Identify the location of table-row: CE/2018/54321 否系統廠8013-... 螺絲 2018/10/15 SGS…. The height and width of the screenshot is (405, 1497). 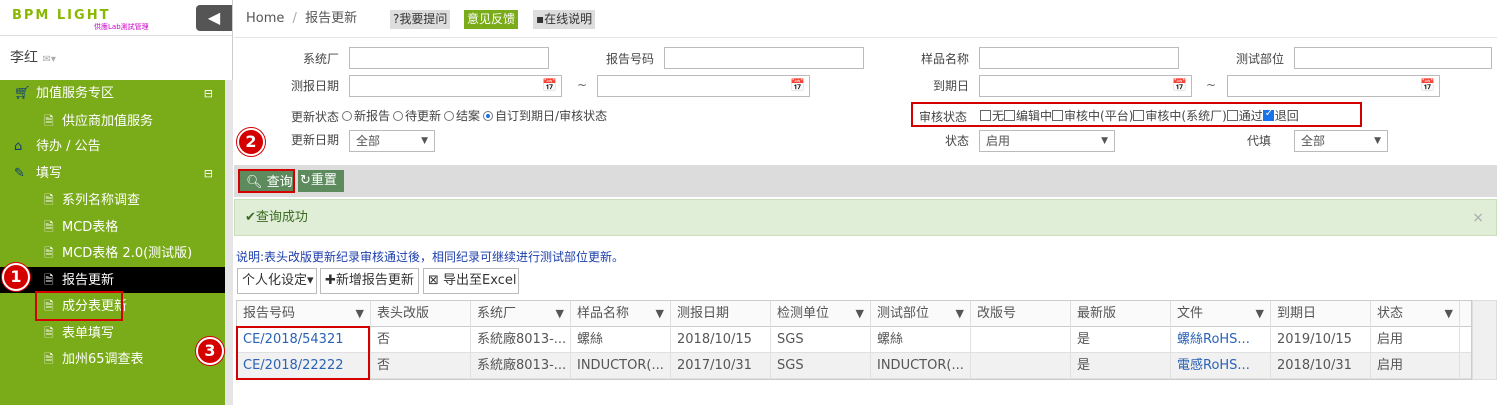
(854, 340).